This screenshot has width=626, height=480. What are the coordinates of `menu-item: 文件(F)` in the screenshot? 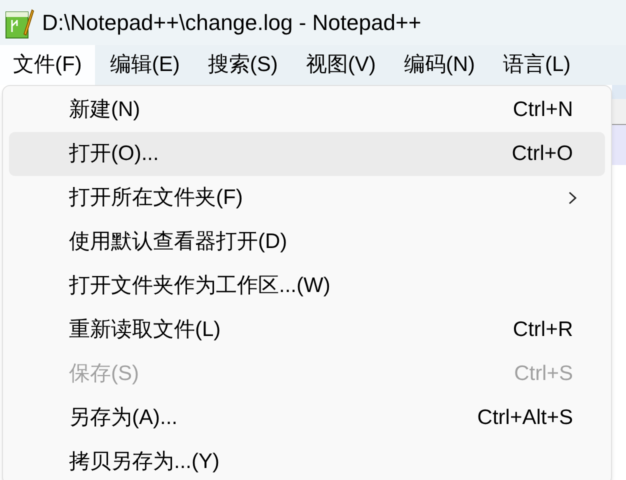 It's located at (47, 65).